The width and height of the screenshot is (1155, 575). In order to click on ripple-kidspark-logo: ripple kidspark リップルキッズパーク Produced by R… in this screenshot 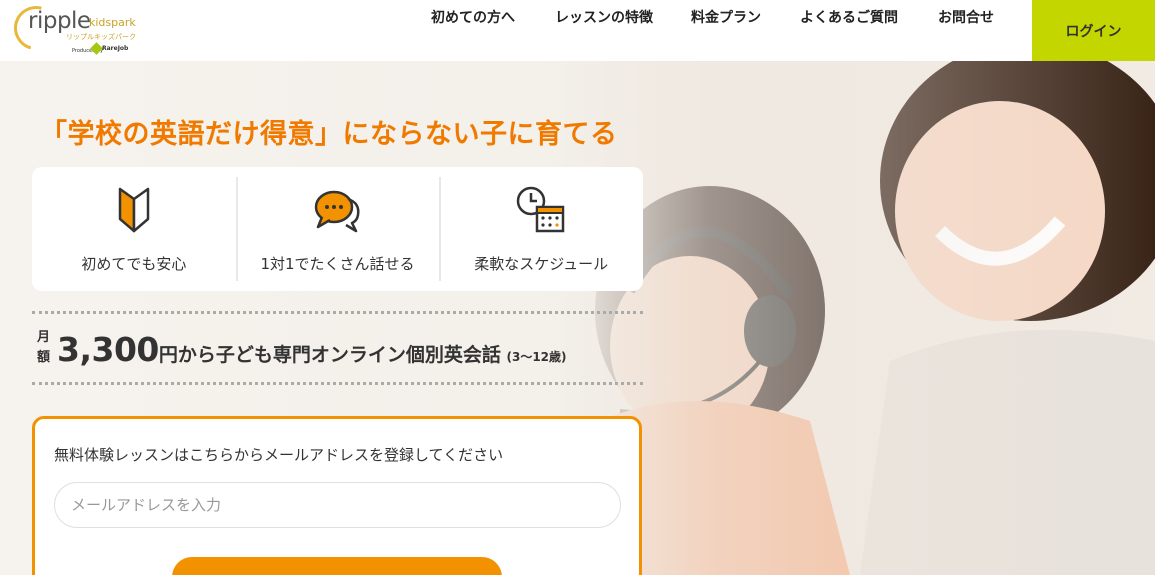, I will do `click(73, 29)`.